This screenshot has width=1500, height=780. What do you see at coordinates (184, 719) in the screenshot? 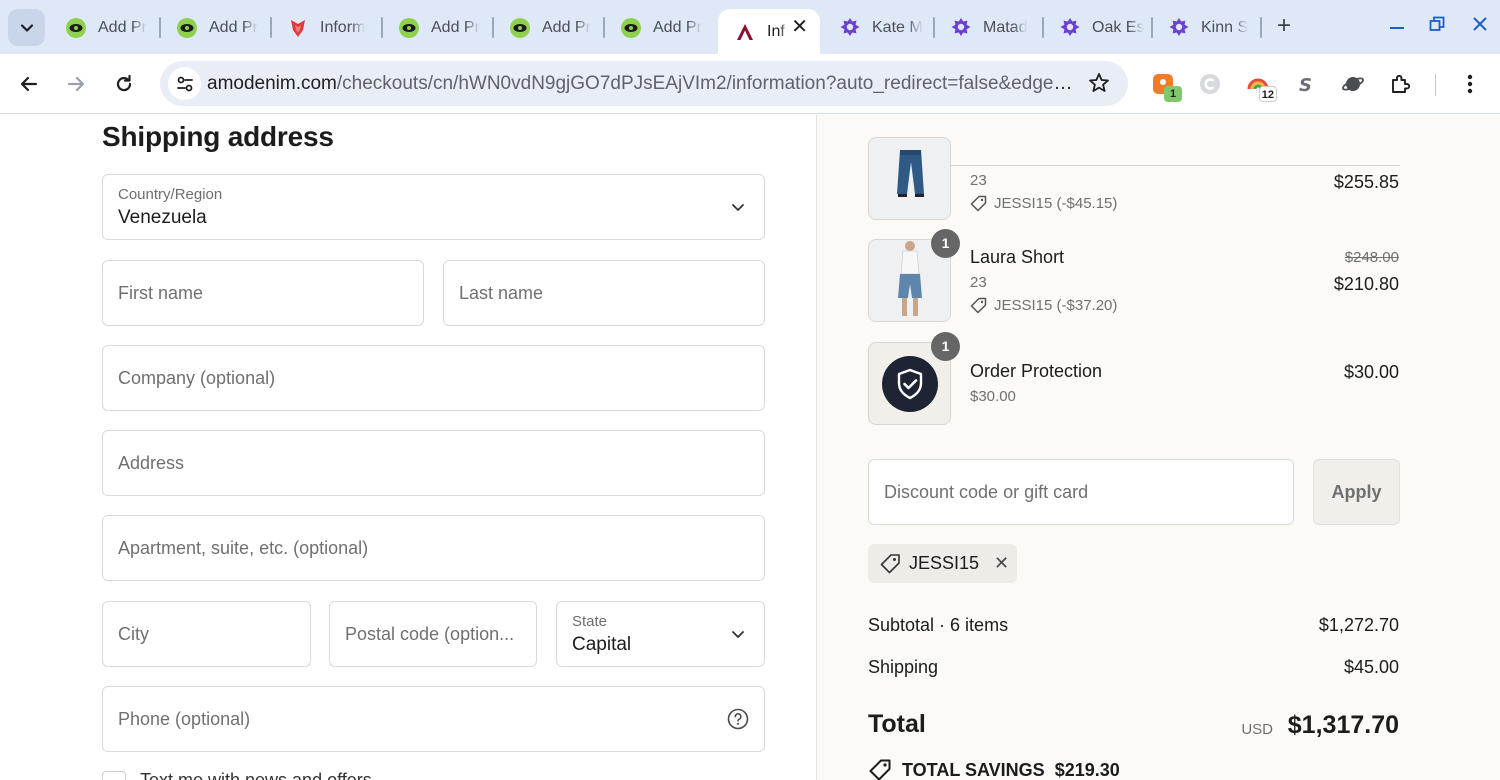
I see `phone-placeholder: Phone (optional)` at bounding box center [184, 719].